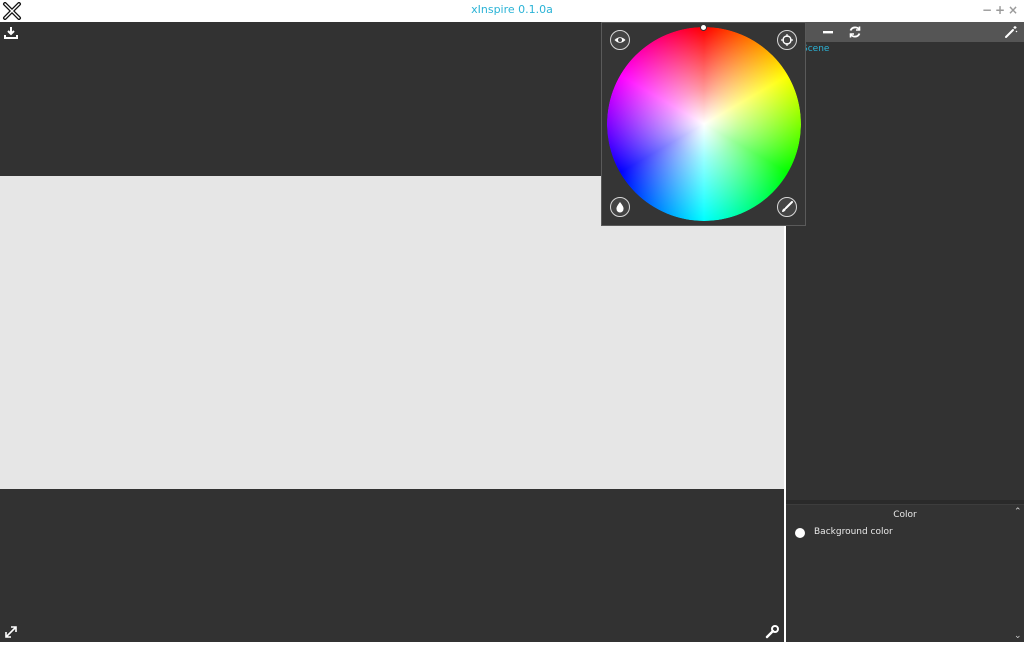 This screenshot has height=664, width=1024. What do you see at coordinates (905, 573) in the screenshot?
I see `properties-panel: Color ⌃ Background color ⌄` at bounding box center [905, 573].